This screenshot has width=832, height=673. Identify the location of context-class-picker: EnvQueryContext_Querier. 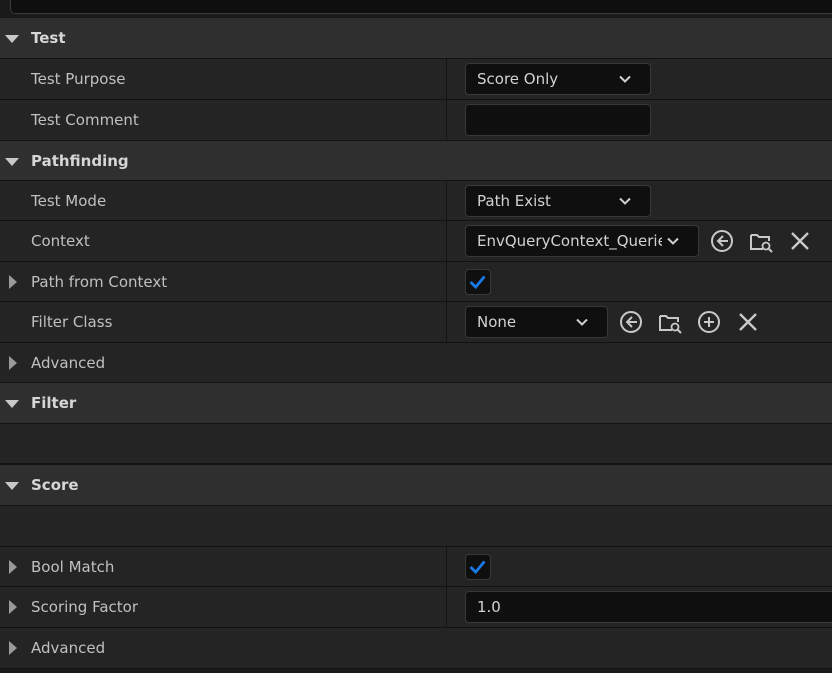
(582, 241).